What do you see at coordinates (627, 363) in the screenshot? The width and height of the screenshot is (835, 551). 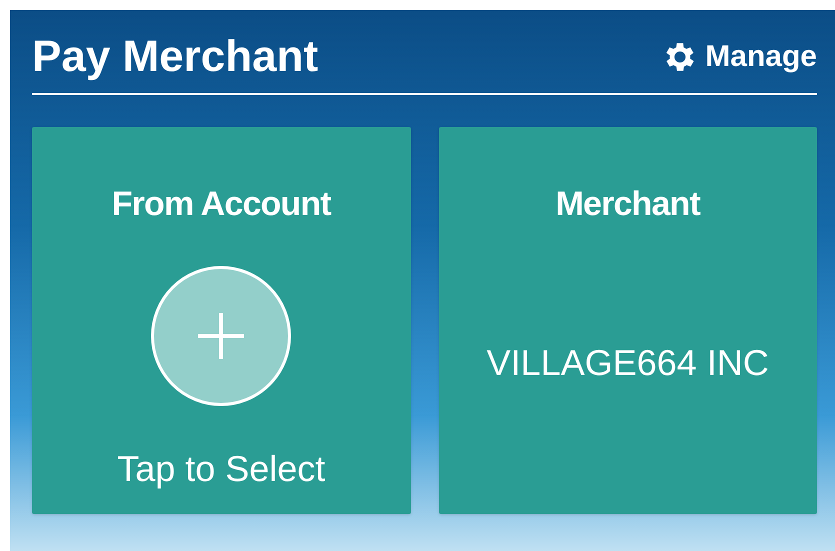 I see `merchant-name: VILLAGE664 INC` at bounding box center [627, 363].